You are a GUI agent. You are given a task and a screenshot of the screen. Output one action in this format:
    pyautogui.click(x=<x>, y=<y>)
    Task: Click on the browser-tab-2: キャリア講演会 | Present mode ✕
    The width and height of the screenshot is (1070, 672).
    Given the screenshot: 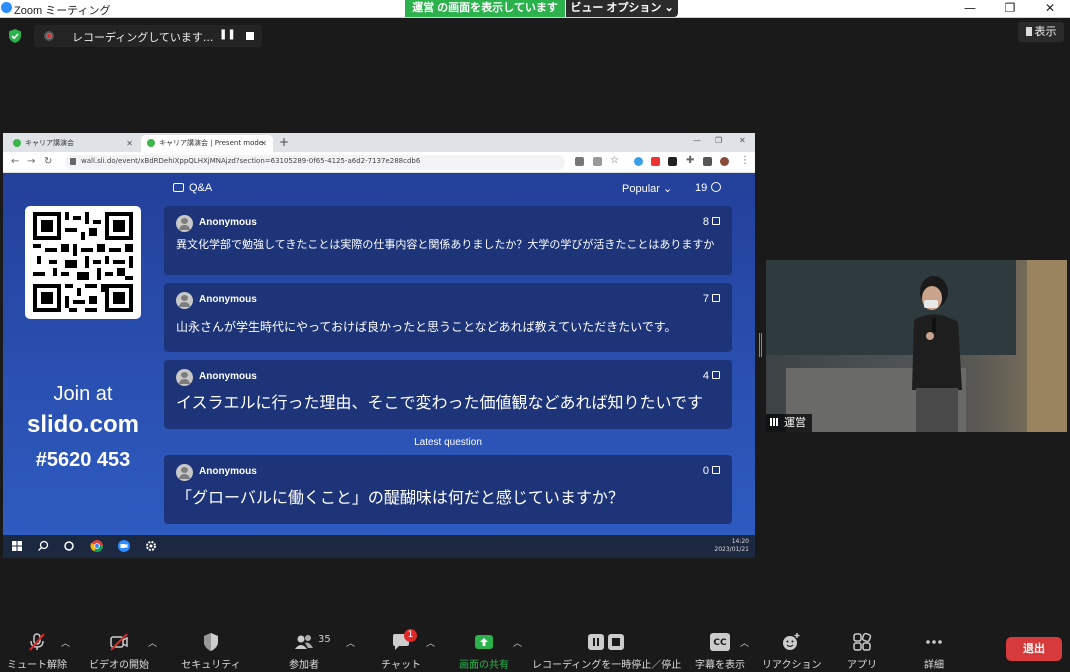 What is the action you would take?
    pyautogui.click(x=207, y=143)
    